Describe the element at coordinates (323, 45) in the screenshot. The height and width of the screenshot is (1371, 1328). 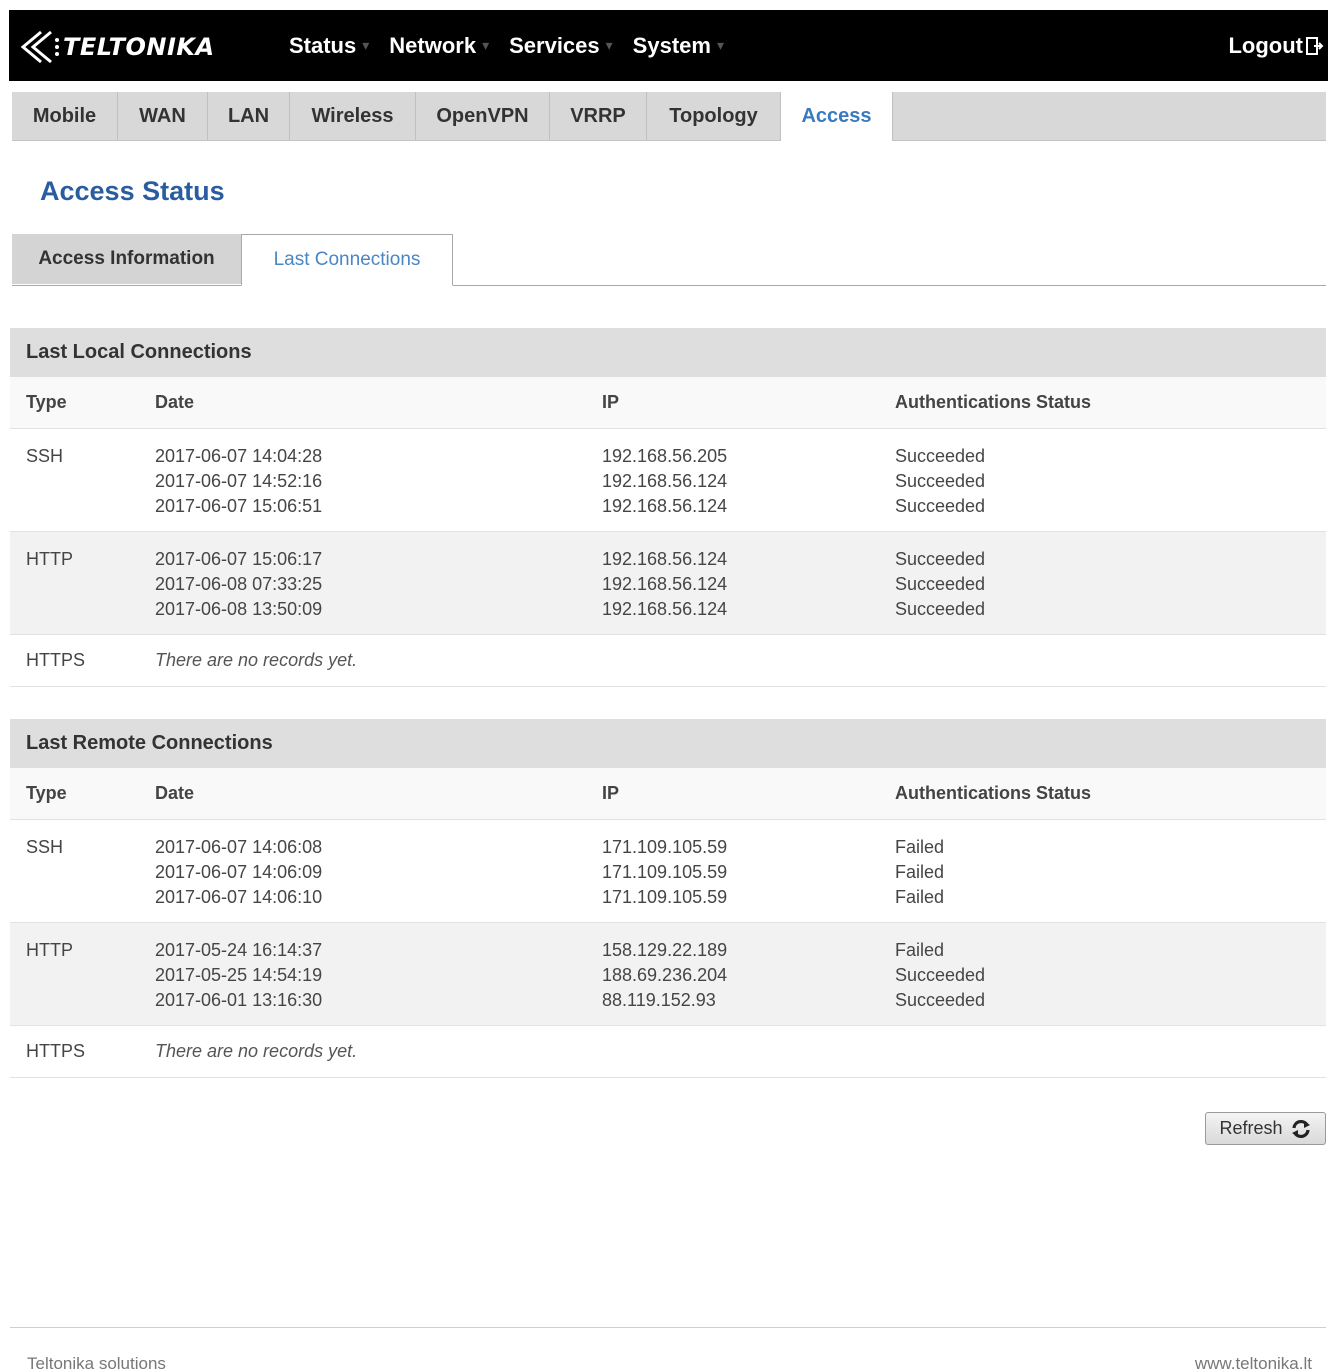
I see `nav-status-label: Status` at that location.